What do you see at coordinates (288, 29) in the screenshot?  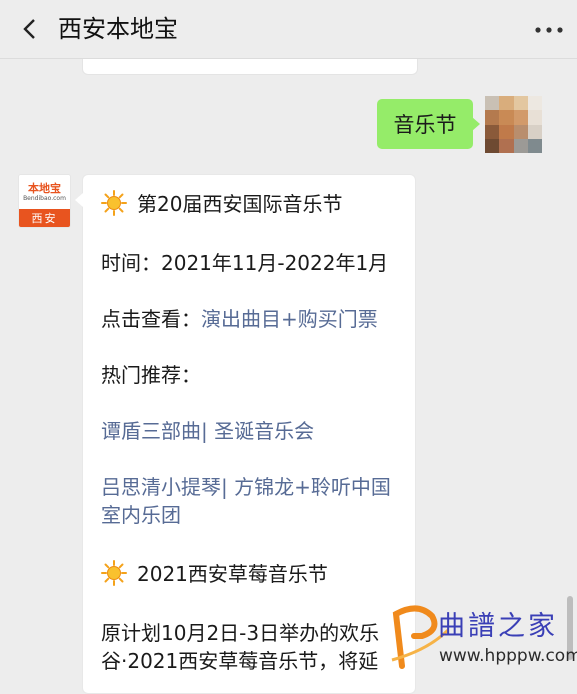 I see `chat-header: 西安本地宝` at bounding box center [288, 29].